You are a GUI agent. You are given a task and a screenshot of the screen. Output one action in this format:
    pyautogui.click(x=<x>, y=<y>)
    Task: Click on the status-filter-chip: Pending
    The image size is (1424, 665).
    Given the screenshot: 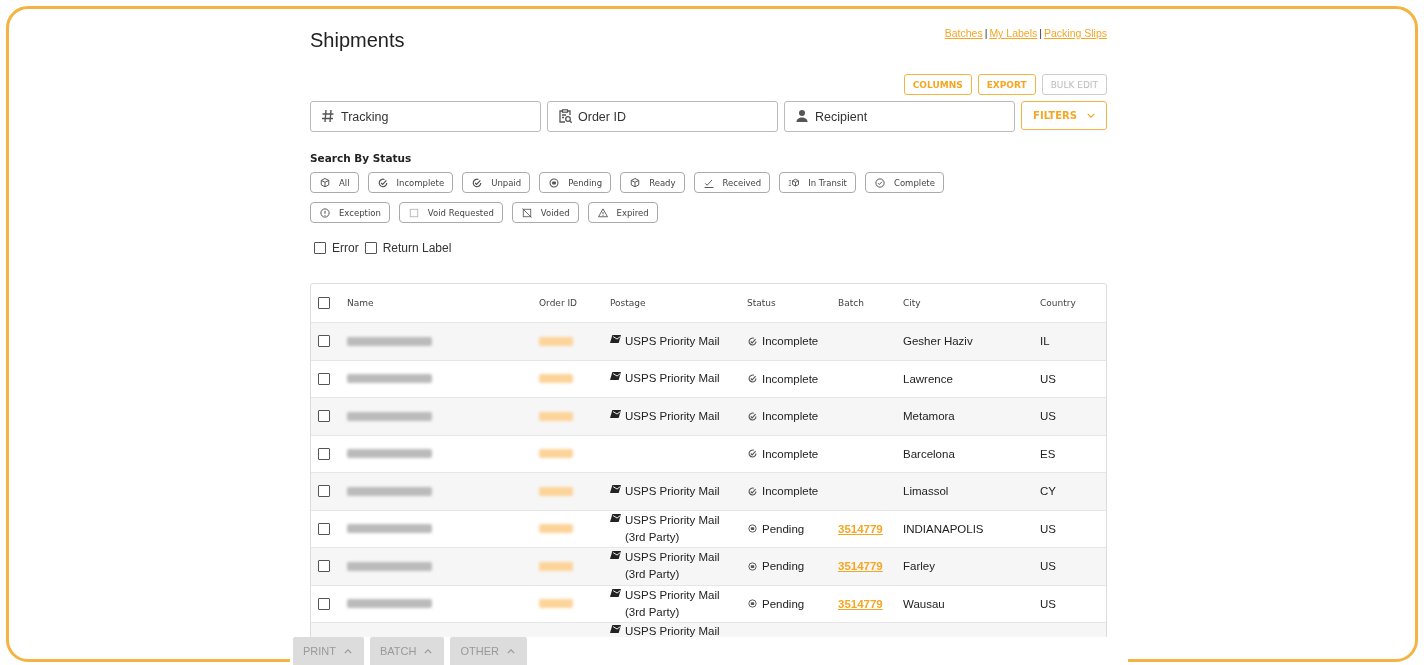 What is the action you would take?
    pyautogui.click(x=575, y=182)
    